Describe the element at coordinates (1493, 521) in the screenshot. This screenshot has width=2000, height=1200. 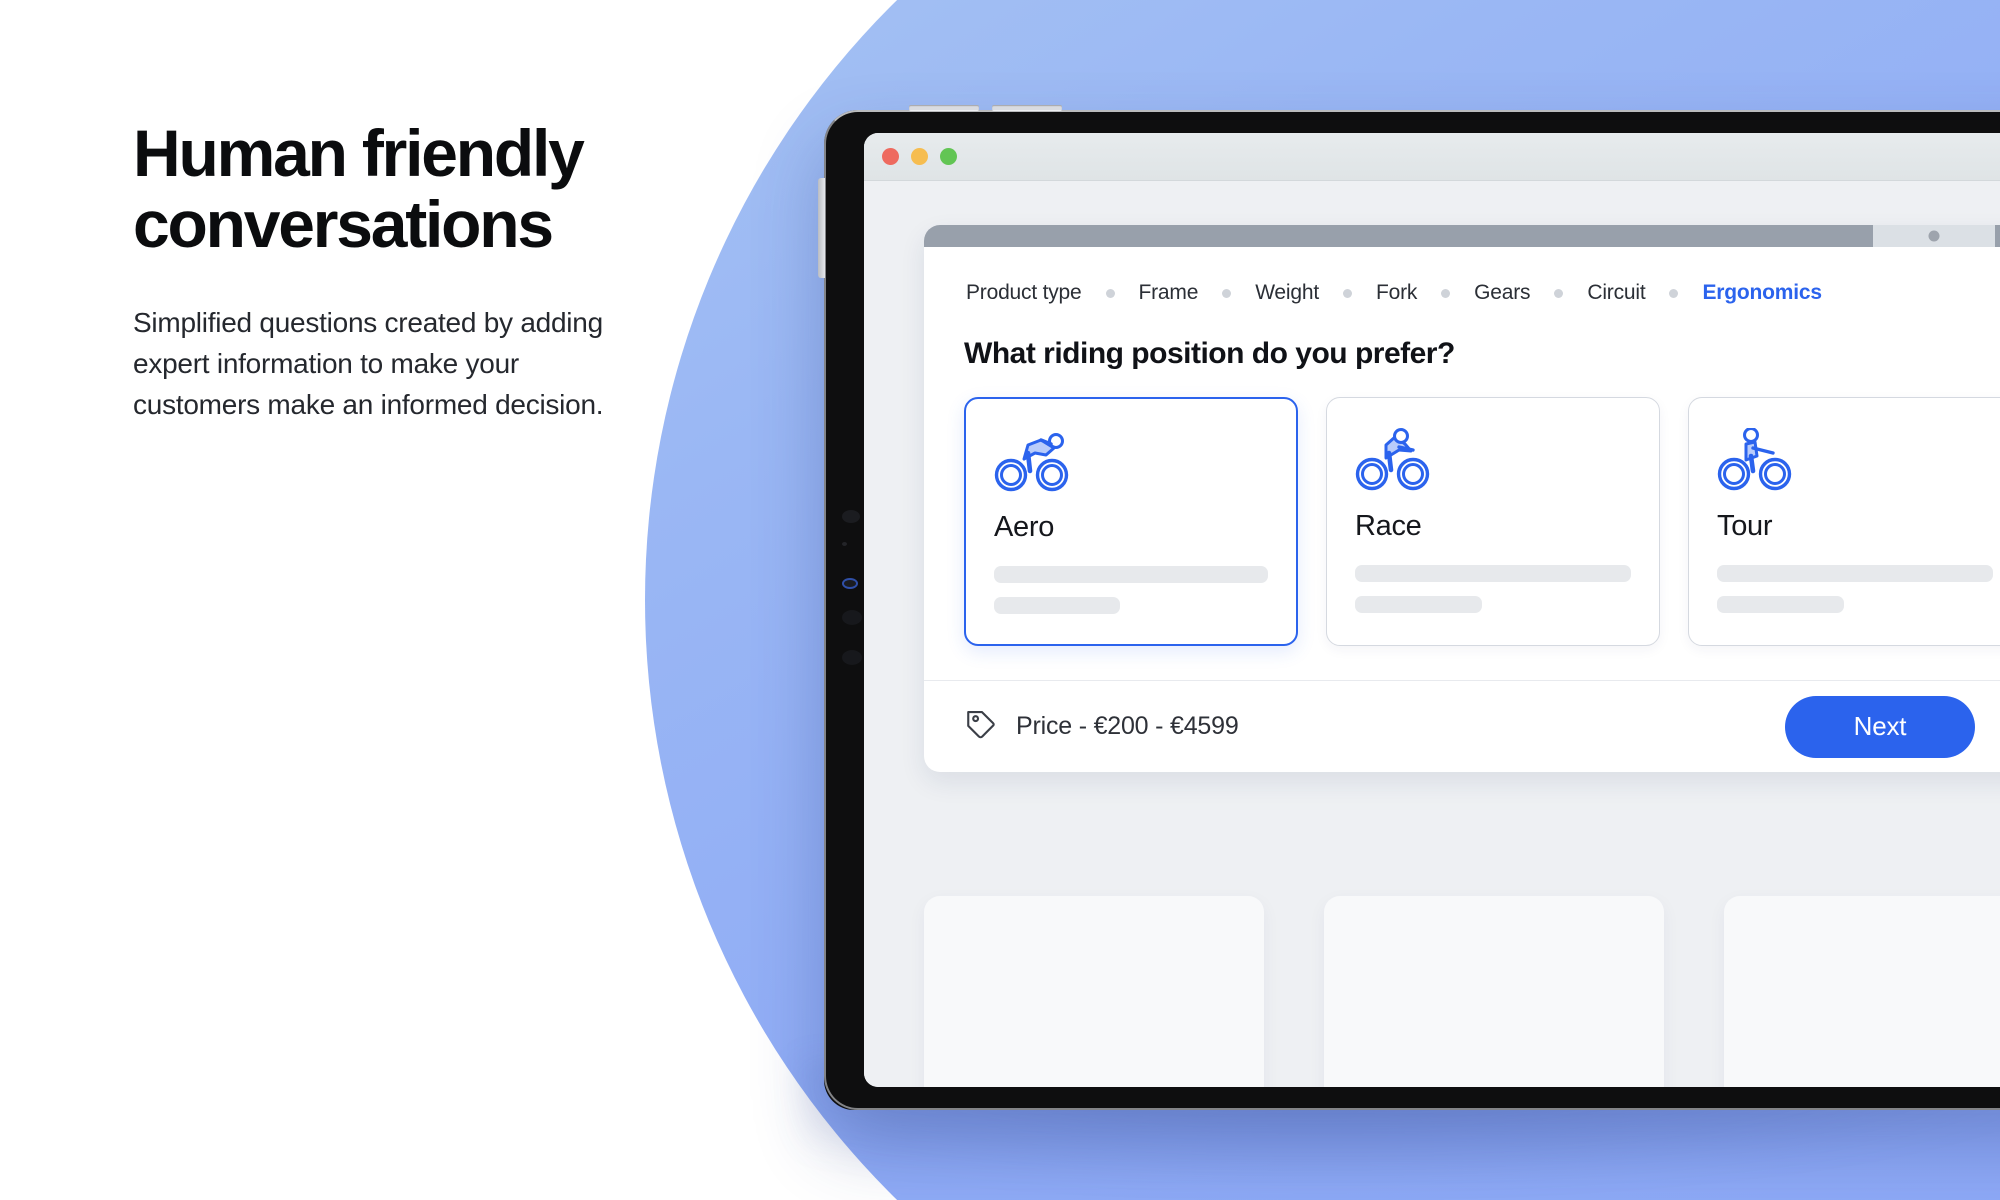
I see `option-card-race: Race` at that location.